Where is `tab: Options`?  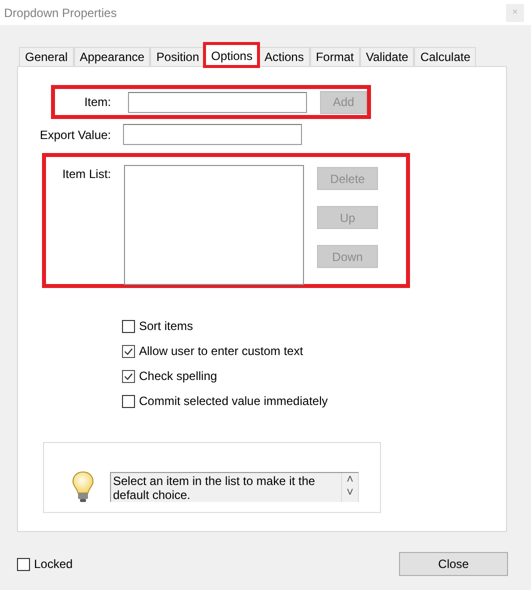
tab: Options is located at coordinates (231, 55).